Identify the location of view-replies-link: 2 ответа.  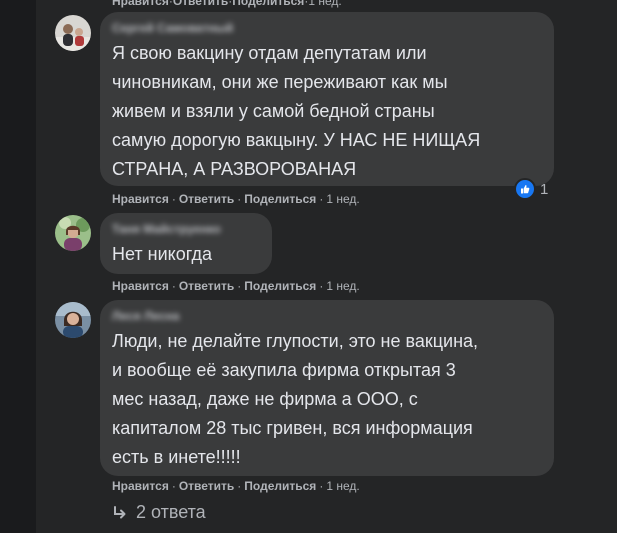
(159, 512).